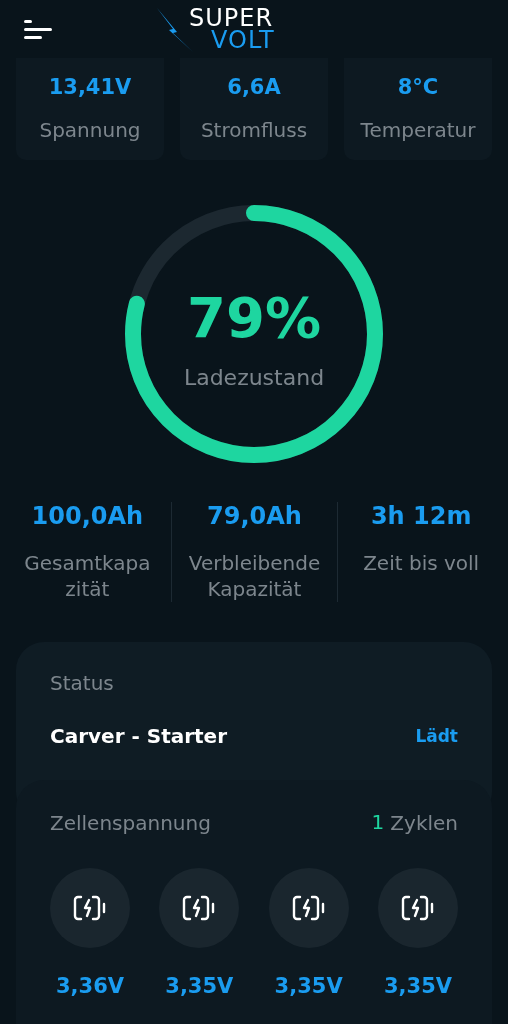 The height and width of the screenshot is (1024, 508). Describe the element at coordinates (436, 736) in the screenshot. I see `charging-status: Lädt` at that location.